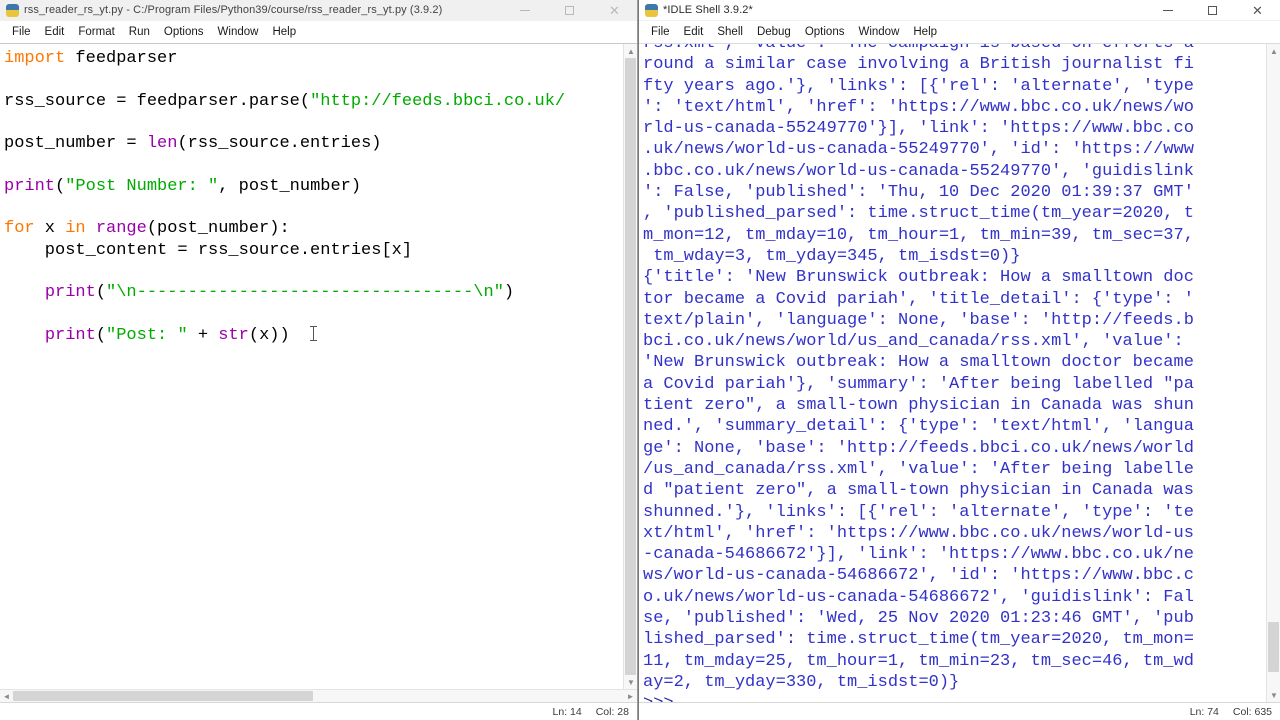 The height and width of the screenshot is (720, 1280). I want to click on code-line: print("Post: " + str(x)), so click(313, 335).